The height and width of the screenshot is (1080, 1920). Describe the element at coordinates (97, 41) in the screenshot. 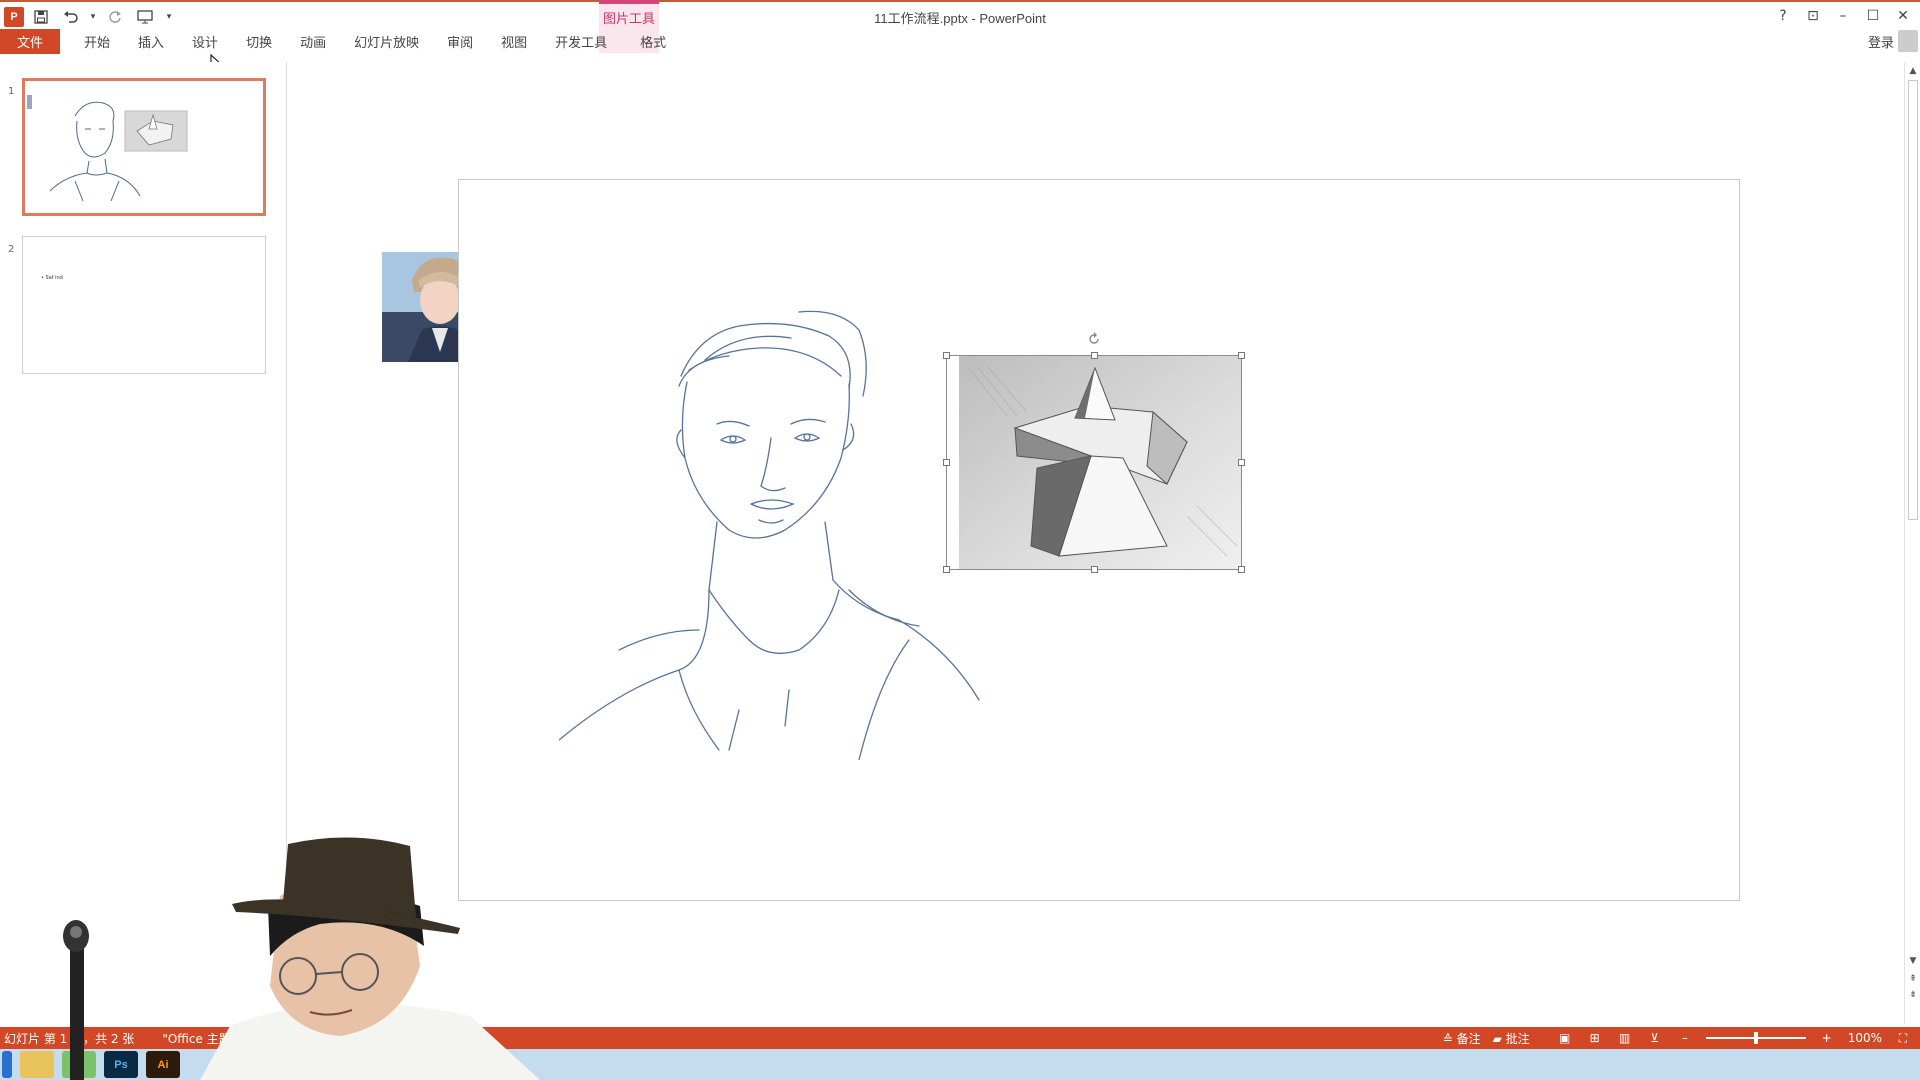

I see `tab-home: 开始` at that location.